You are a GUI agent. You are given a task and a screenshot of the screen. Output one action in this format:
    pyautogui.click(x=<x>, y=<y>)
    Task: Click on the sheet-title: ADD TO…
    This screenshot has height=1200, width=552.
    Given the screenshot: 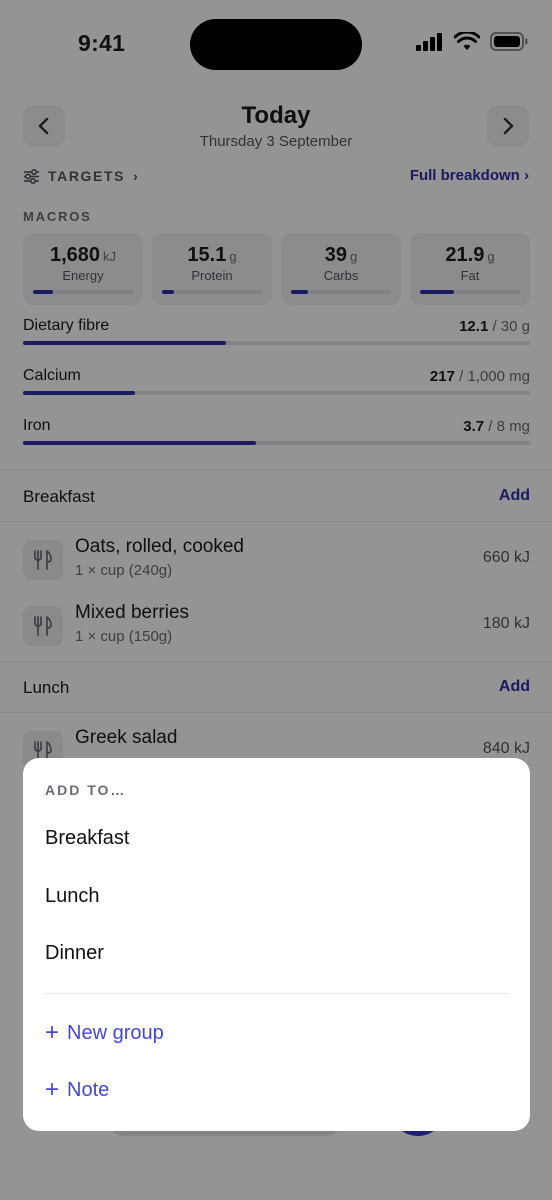 What is the action you would take?
    pyautogui.click(x=86, y=790)
    